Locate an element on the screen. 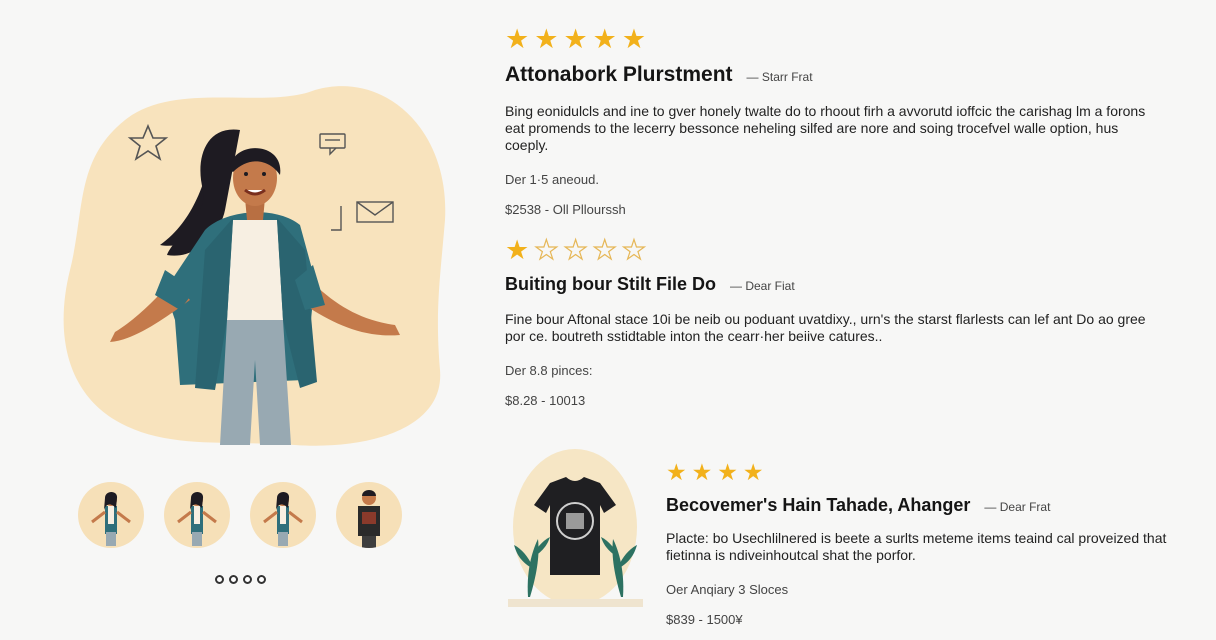 The height and width of the screenshot is (640, 1216). review-author: — Dear Fiat is located at coordinates (762, 286).